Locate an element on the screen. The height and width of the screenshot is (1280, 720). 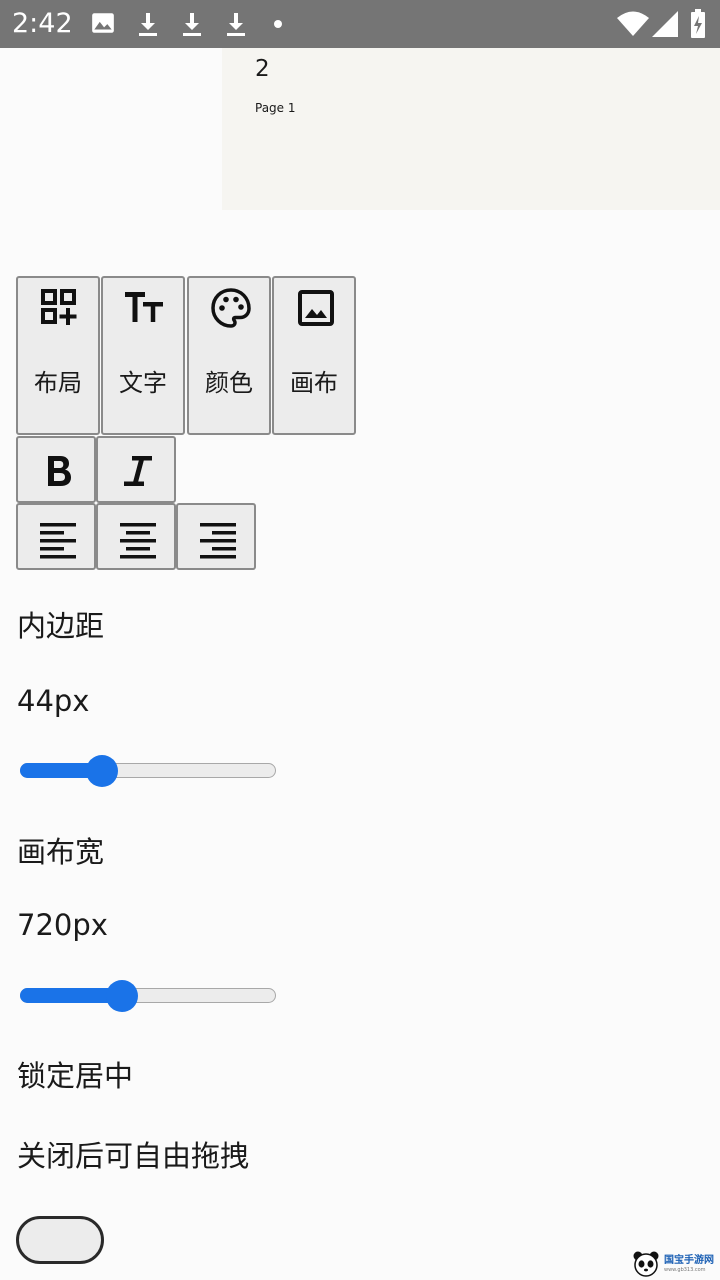
panda-icon is located at coordinates (646, 1264).